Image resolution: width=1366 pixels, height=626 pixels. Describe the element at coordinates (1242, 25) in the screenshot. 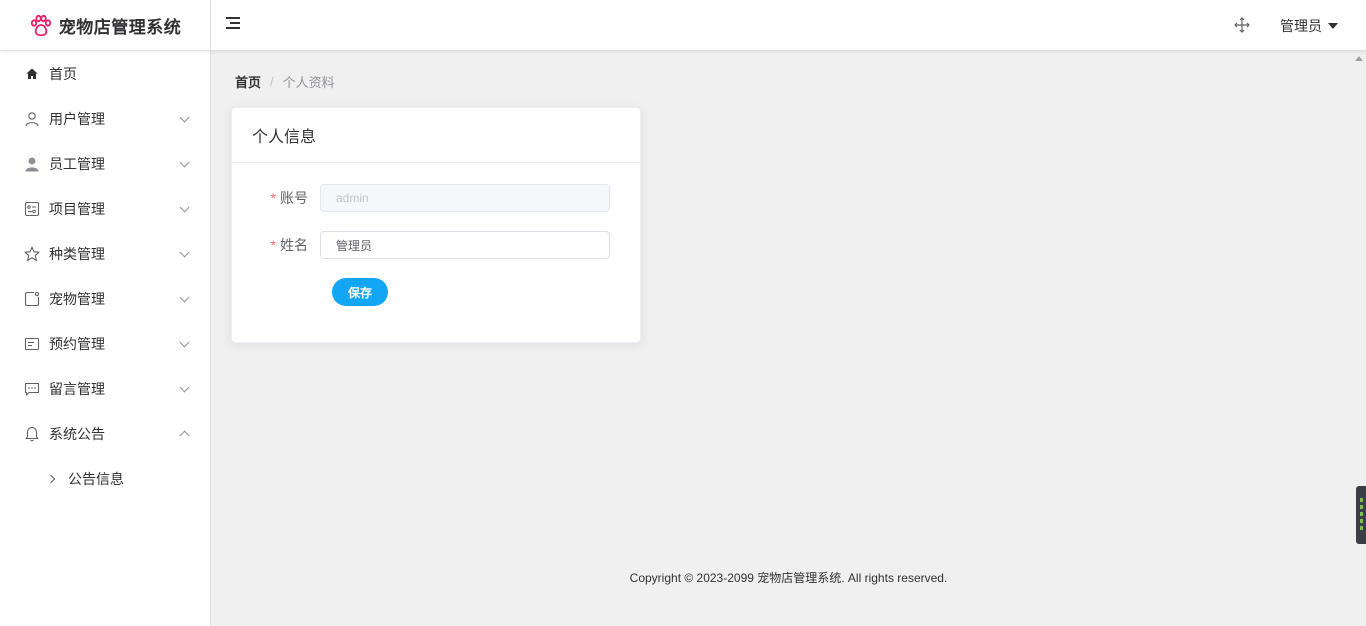

I see `move-arrows-icon` at that location.